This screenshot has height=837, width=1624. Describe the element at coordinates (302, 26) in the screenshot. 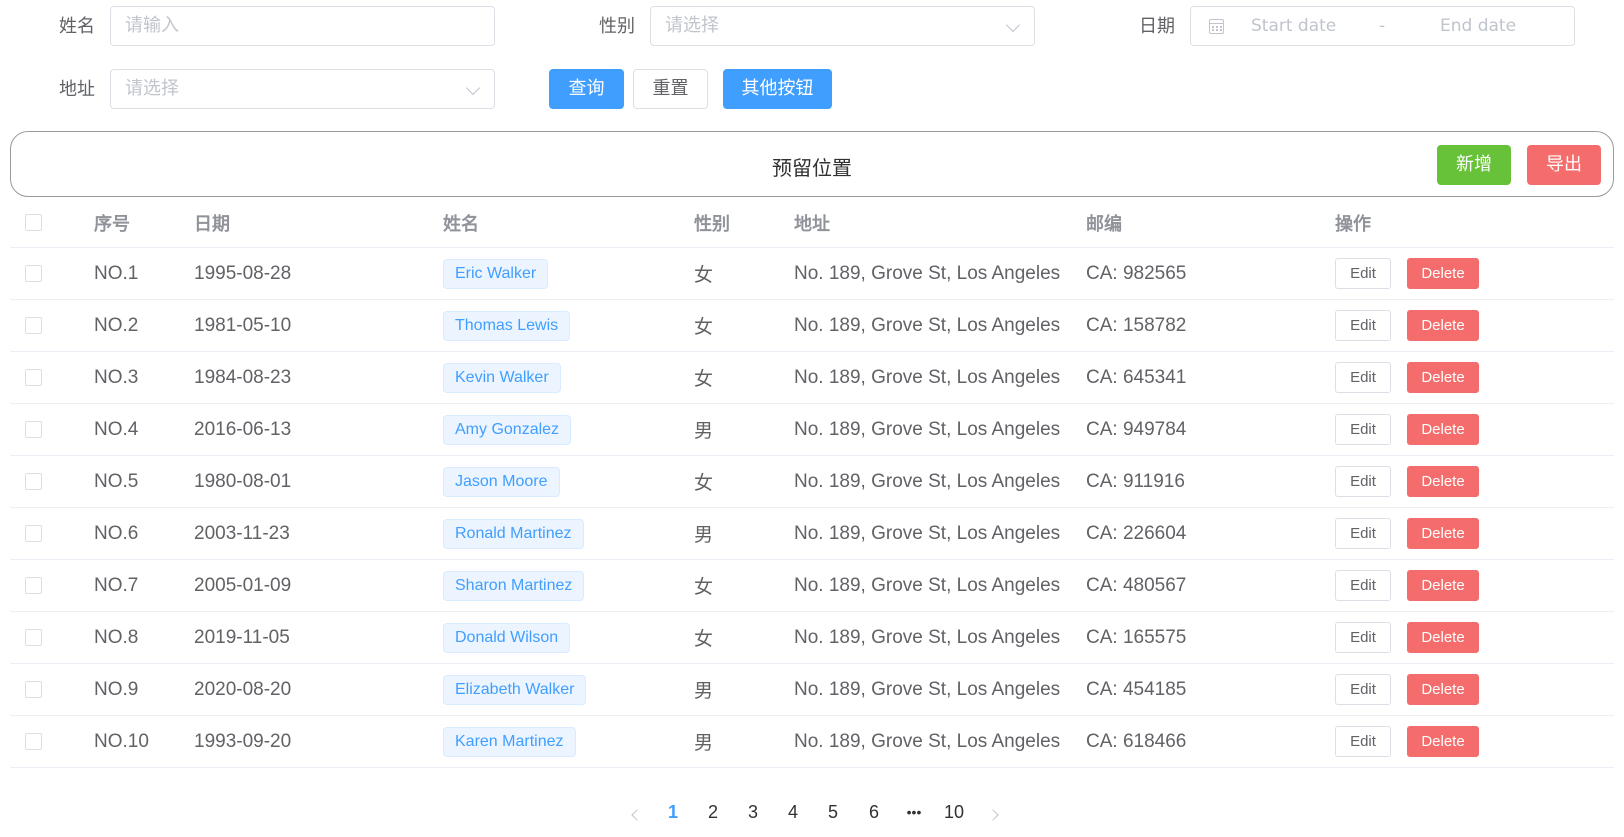

I see `name-input: 请输入` at that location.